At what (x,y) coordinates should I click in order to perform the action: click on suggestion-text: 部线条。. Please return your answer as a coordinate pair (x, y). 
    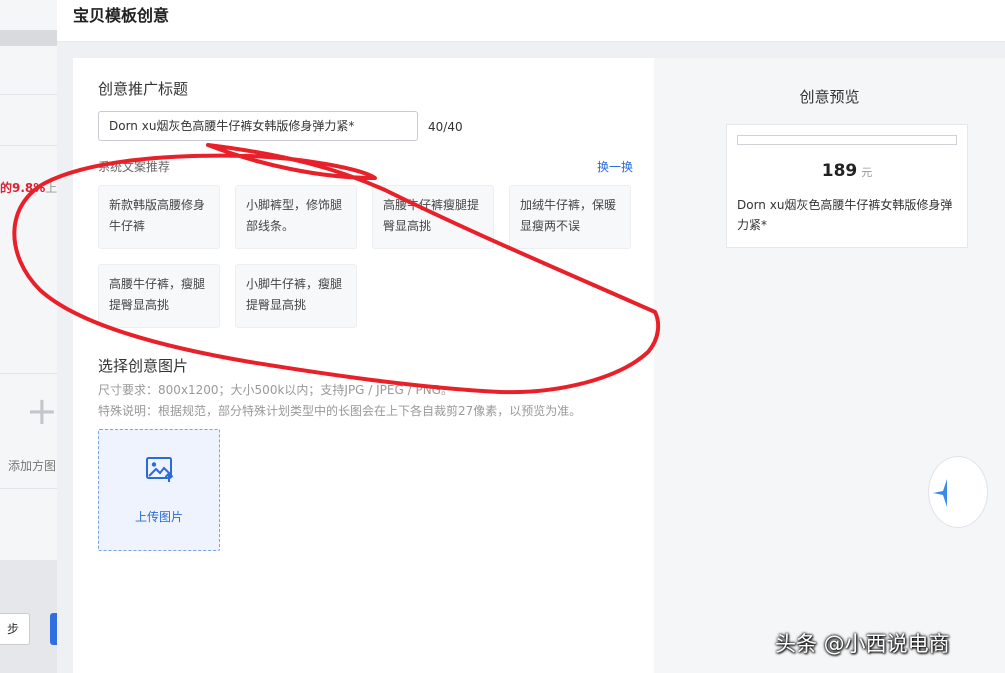
    Looking at the image, I should click on (270, 226).